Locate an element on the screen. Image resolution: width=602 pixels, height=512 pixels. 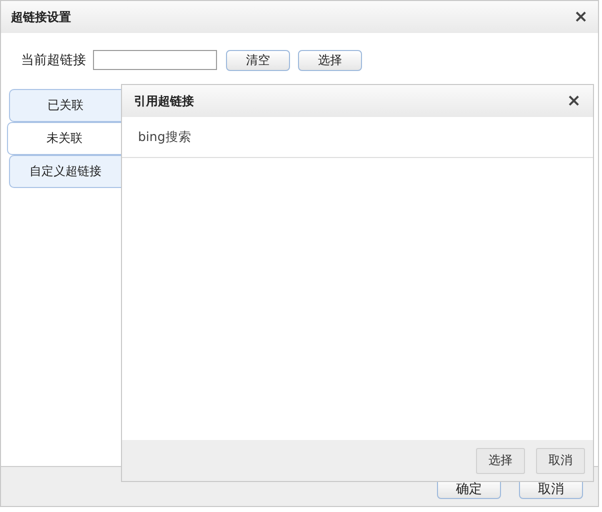
popup-title: 引用超链接 is located at coordinates (164, 101).